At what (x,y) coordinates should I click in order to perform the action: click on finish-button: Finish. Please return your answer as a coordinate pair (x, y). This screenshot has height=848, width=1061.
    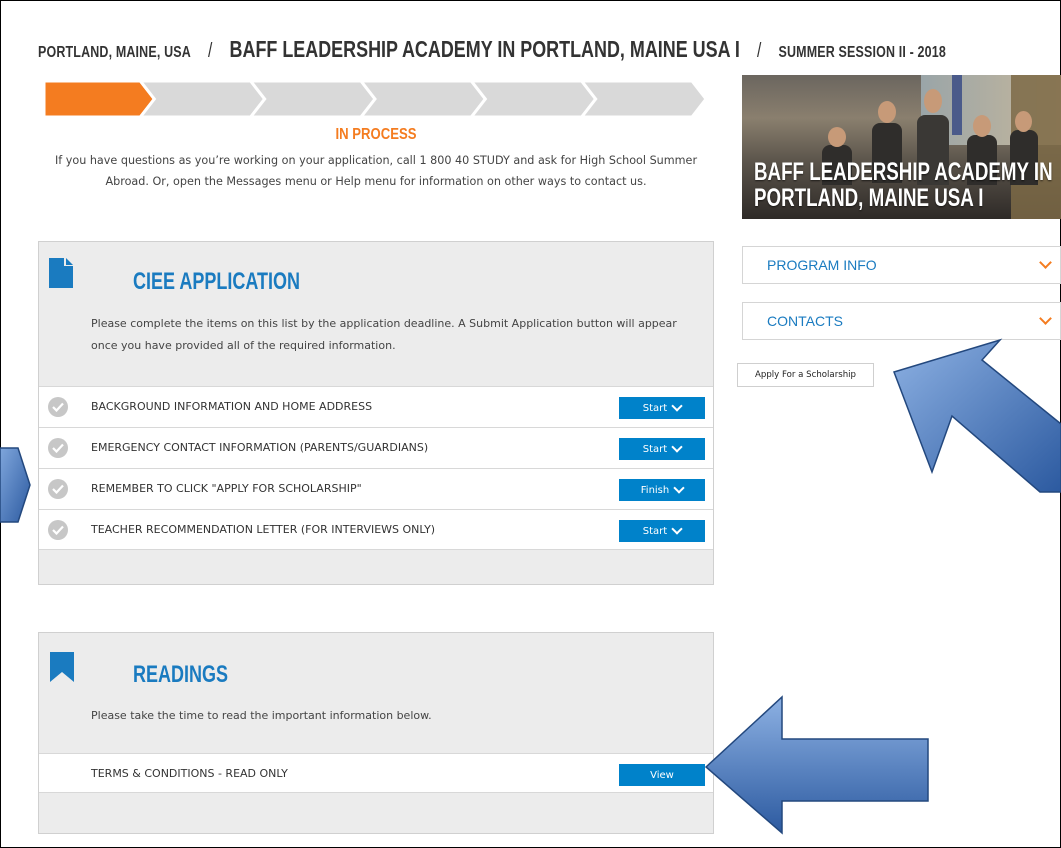
    Looking at the image, I should click on (662, 490).